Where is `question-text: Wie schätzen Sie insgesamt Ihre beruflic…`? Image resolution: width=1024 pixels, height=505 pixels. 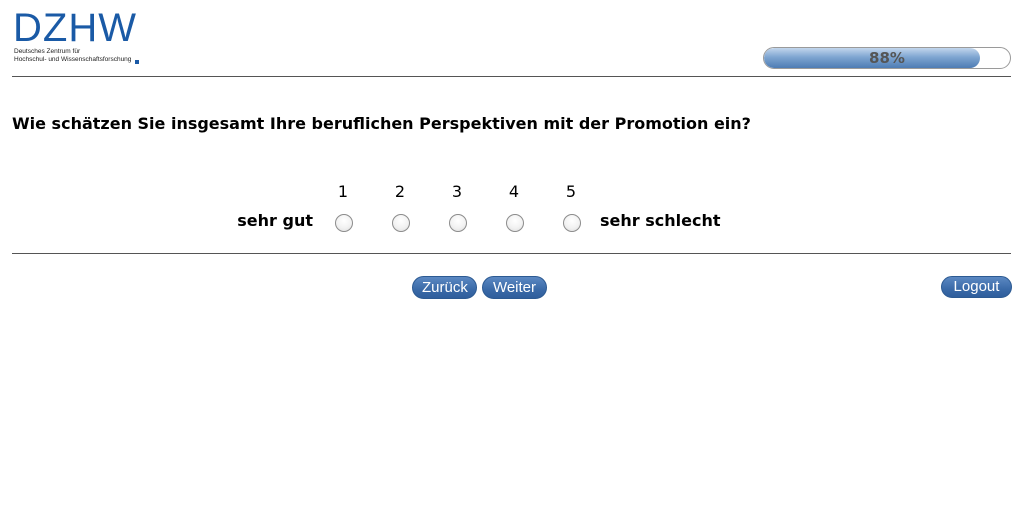
question-text: Wie schätzen Sie insgesamt Ihre beruflic… is located at coordinates (381, 123).